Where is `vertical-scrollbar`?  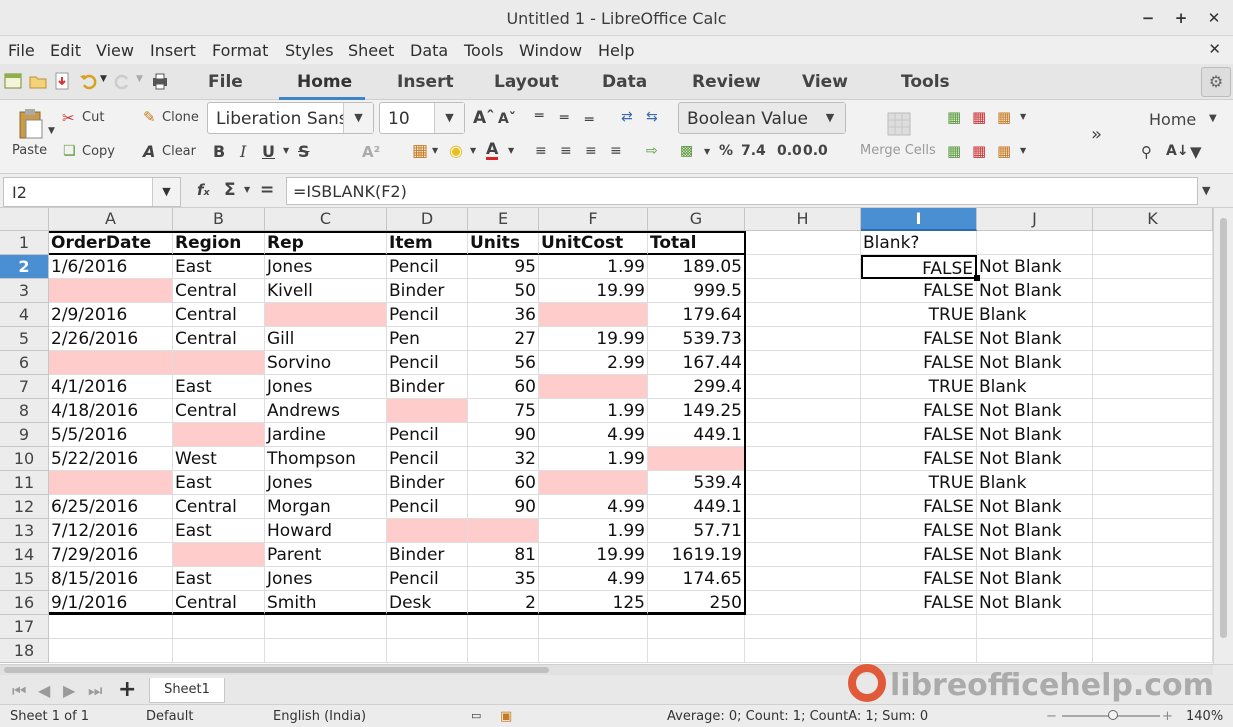 vertical-scrollbar is located at coordinates (1223, 436).